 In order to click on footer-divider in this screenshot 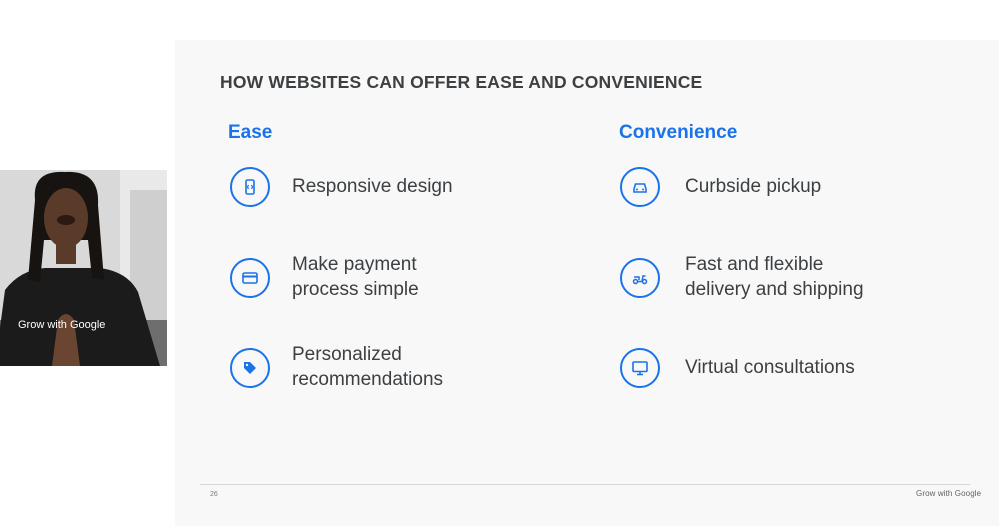, I will do `click(585, 484)`.